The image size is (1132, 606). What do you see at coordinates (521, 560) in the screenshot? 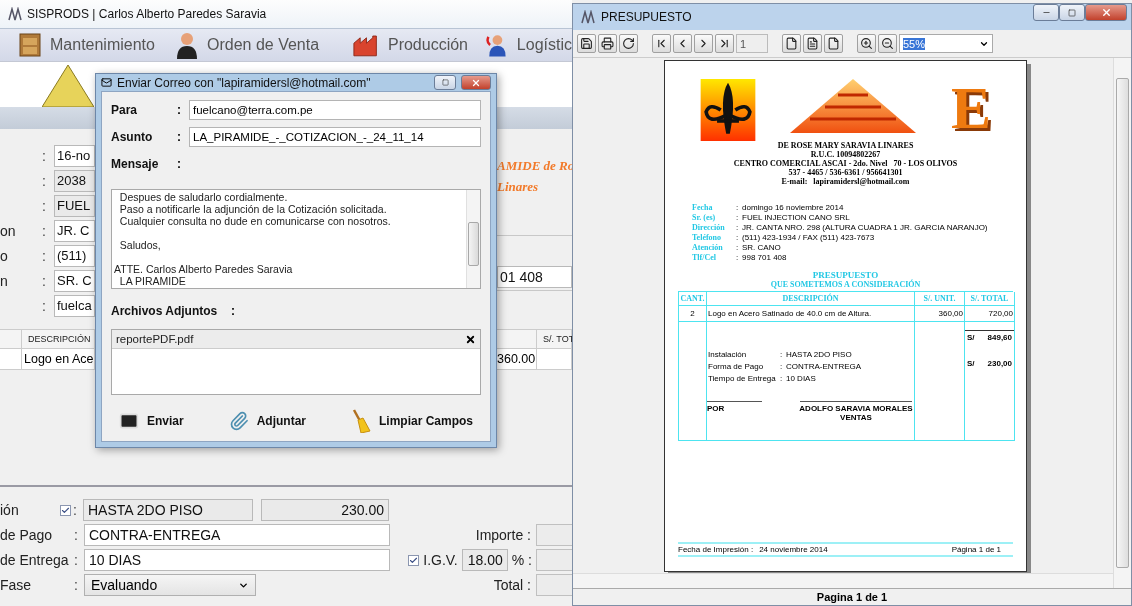
I see `percent-label: % :` at bounding box center [521, 560].